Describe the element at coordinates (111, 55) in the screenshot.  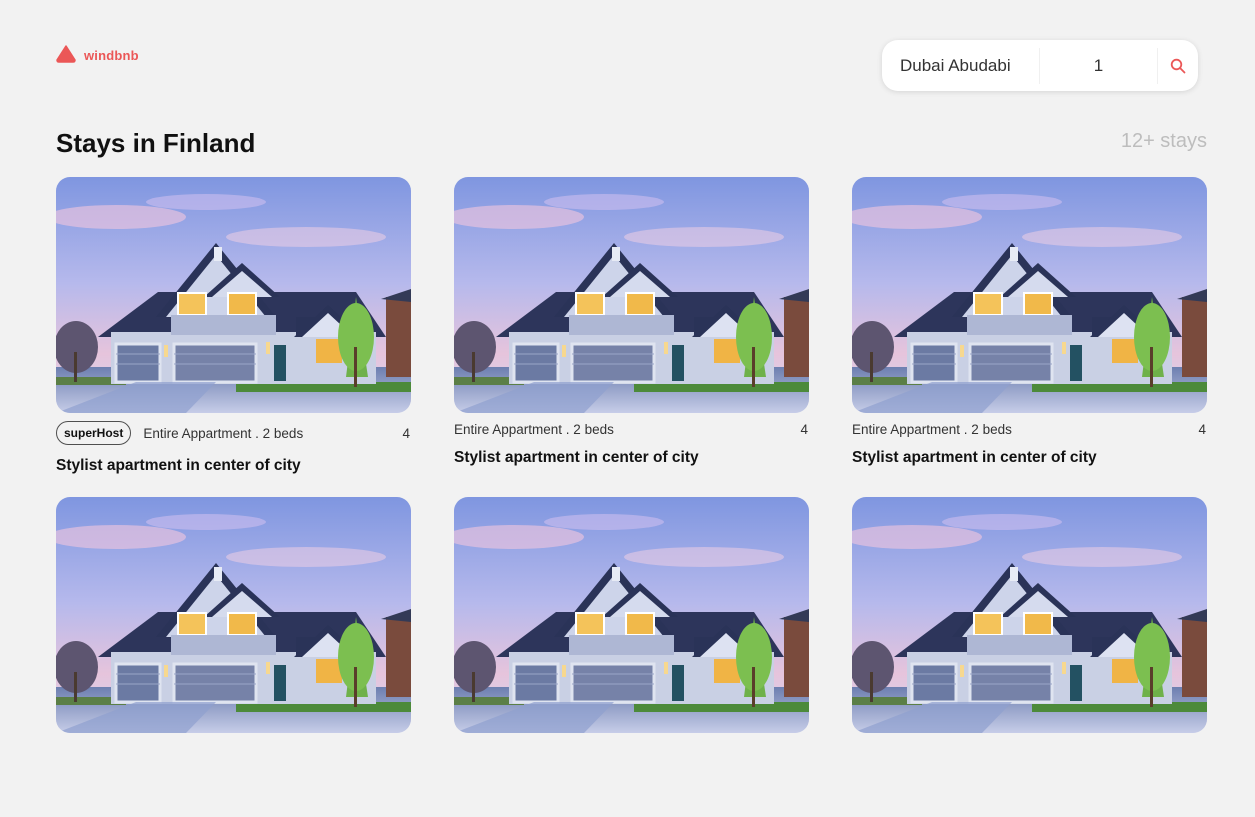
I see `brand-name: windbnb` at that location.